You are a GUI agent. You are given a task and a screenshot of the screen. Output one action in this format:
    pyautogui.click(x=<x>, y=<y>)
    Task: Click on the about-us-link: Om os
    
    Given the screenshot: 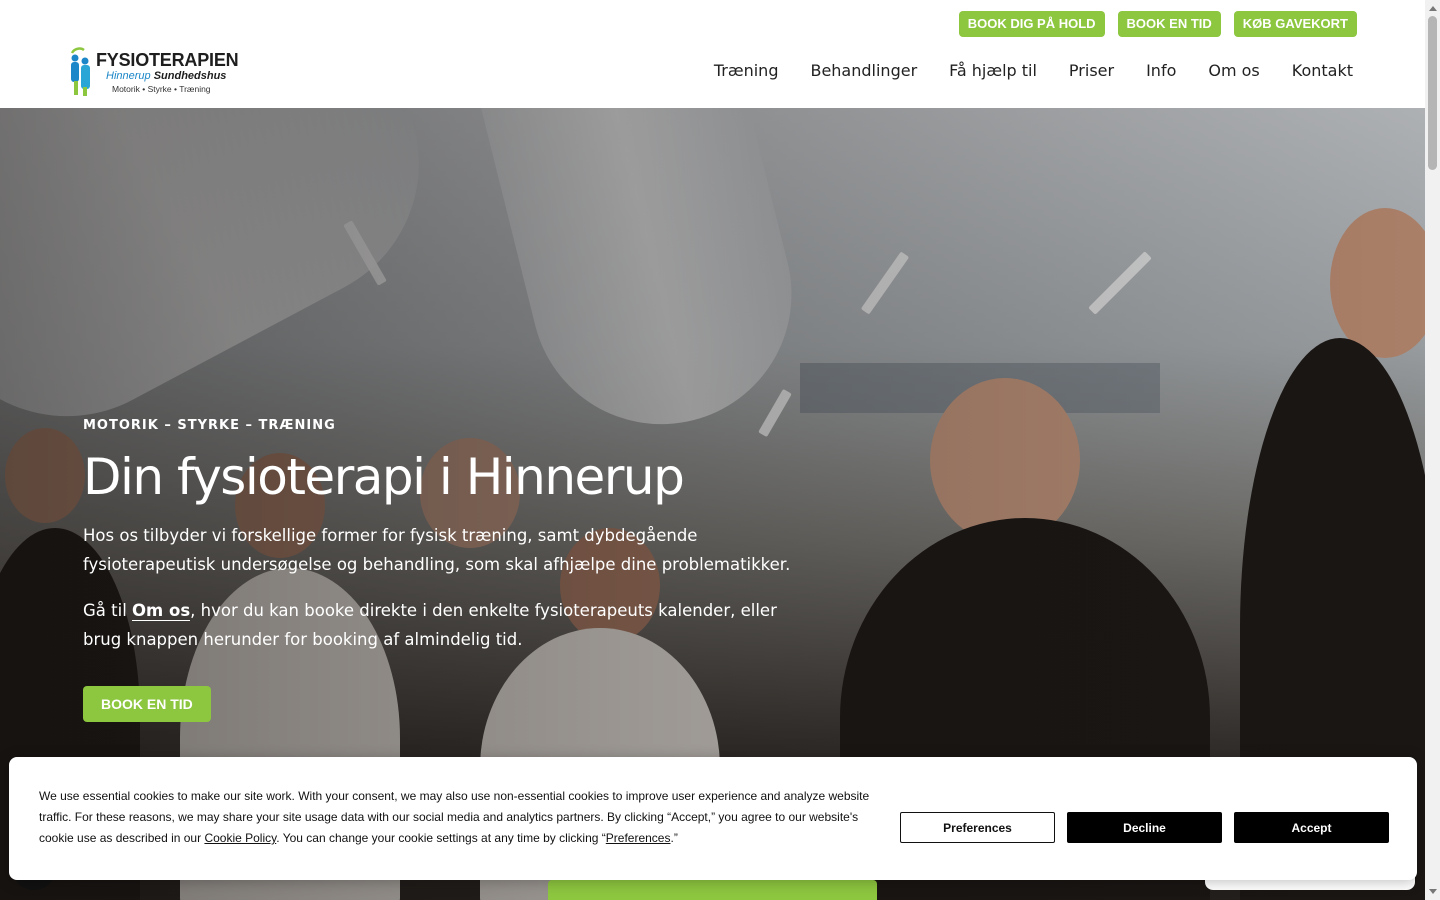 What is the action you would take?
    pyautogui.click(x=161, y=611)
    